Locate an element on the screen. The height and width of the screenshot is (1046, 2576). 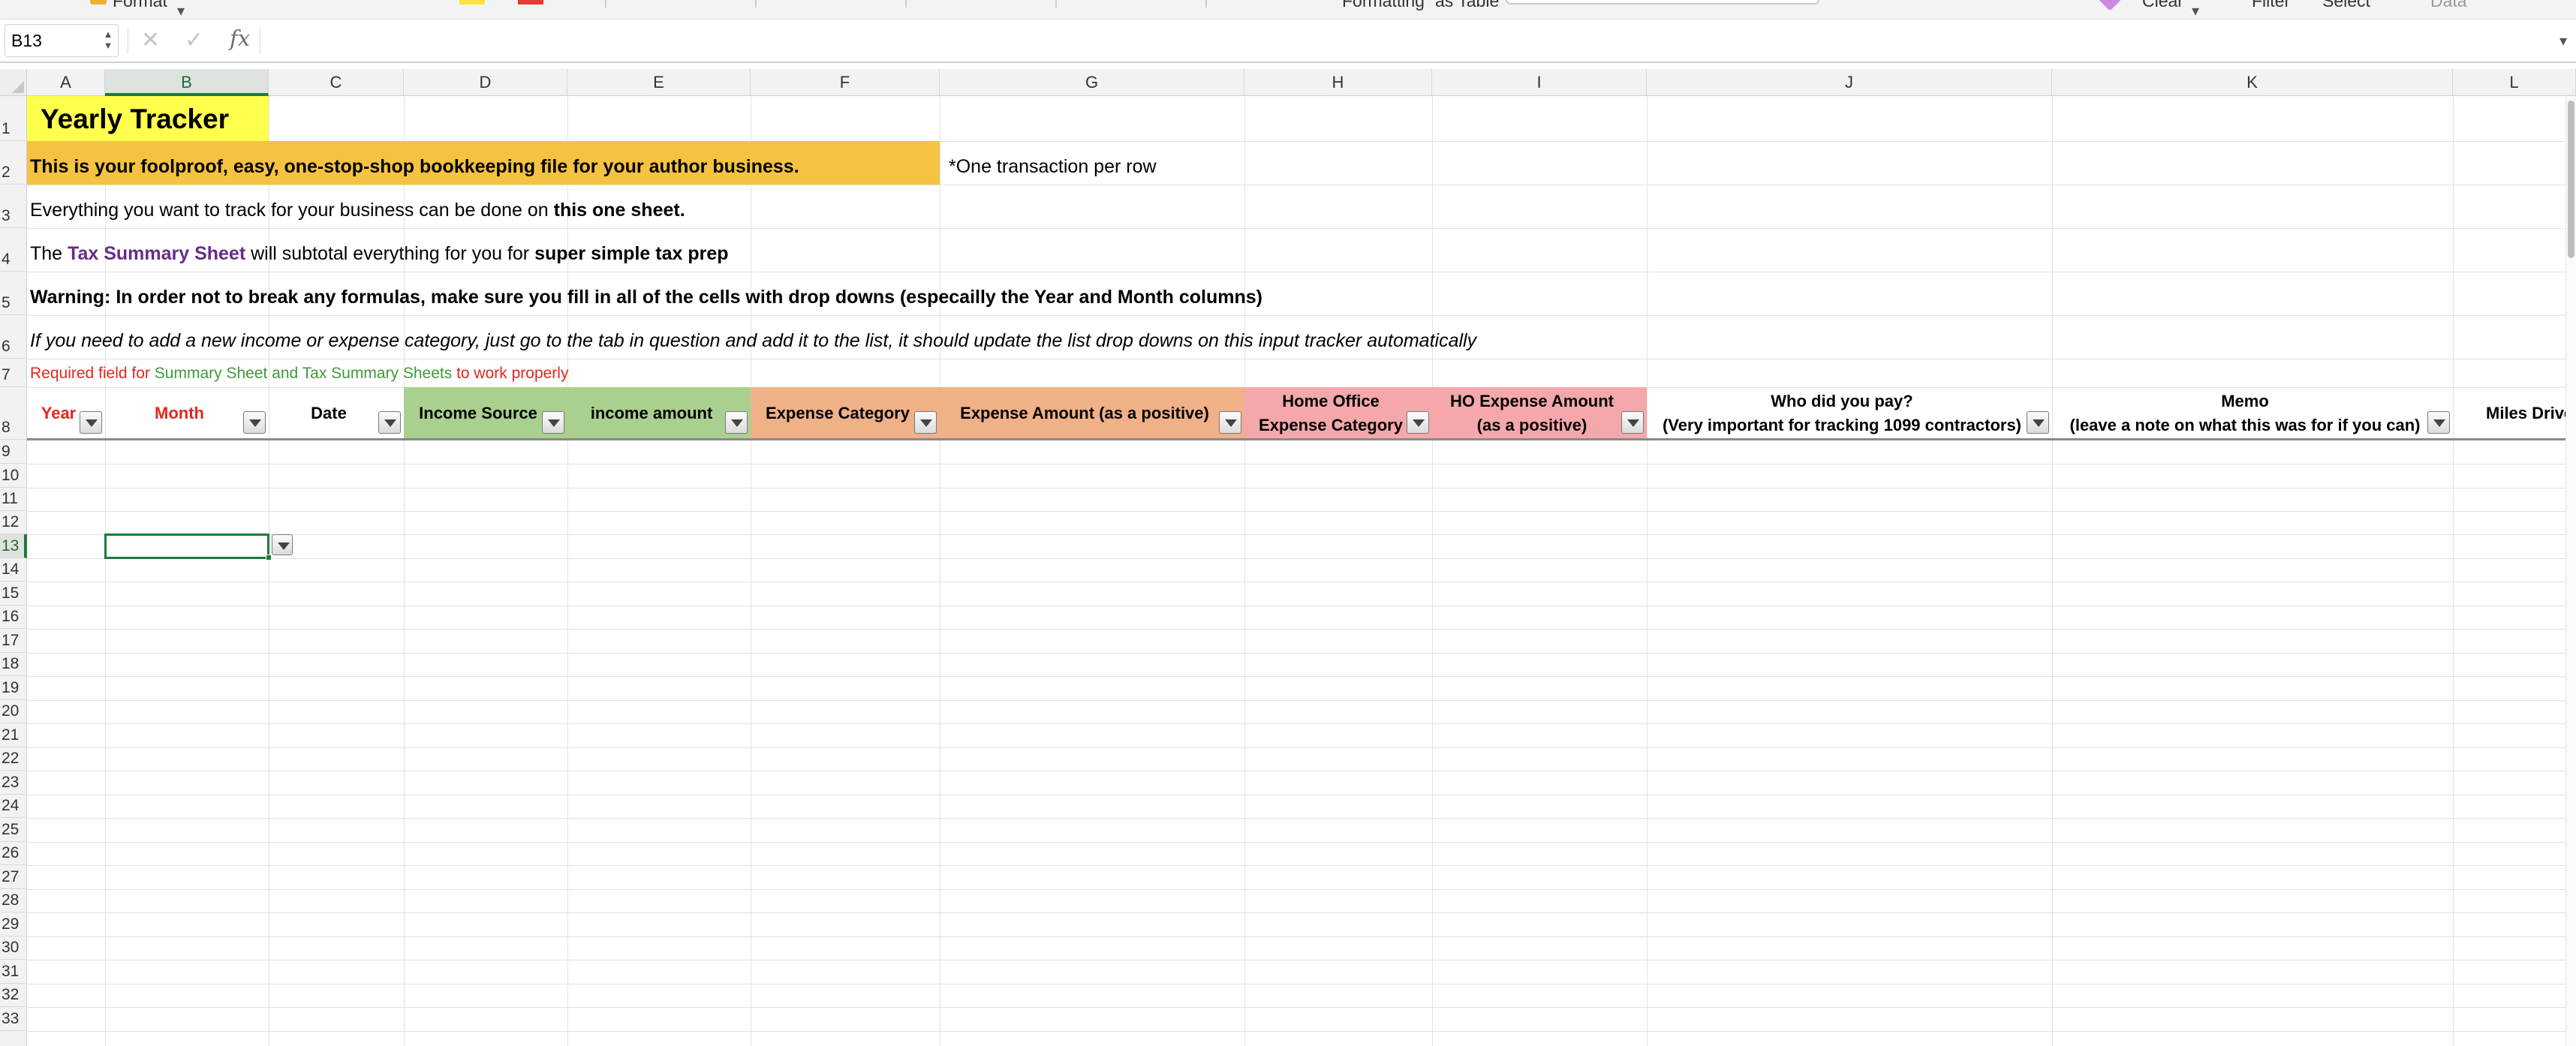
format-dropdown-icon: ▾ is located at coordinates (181, 10).